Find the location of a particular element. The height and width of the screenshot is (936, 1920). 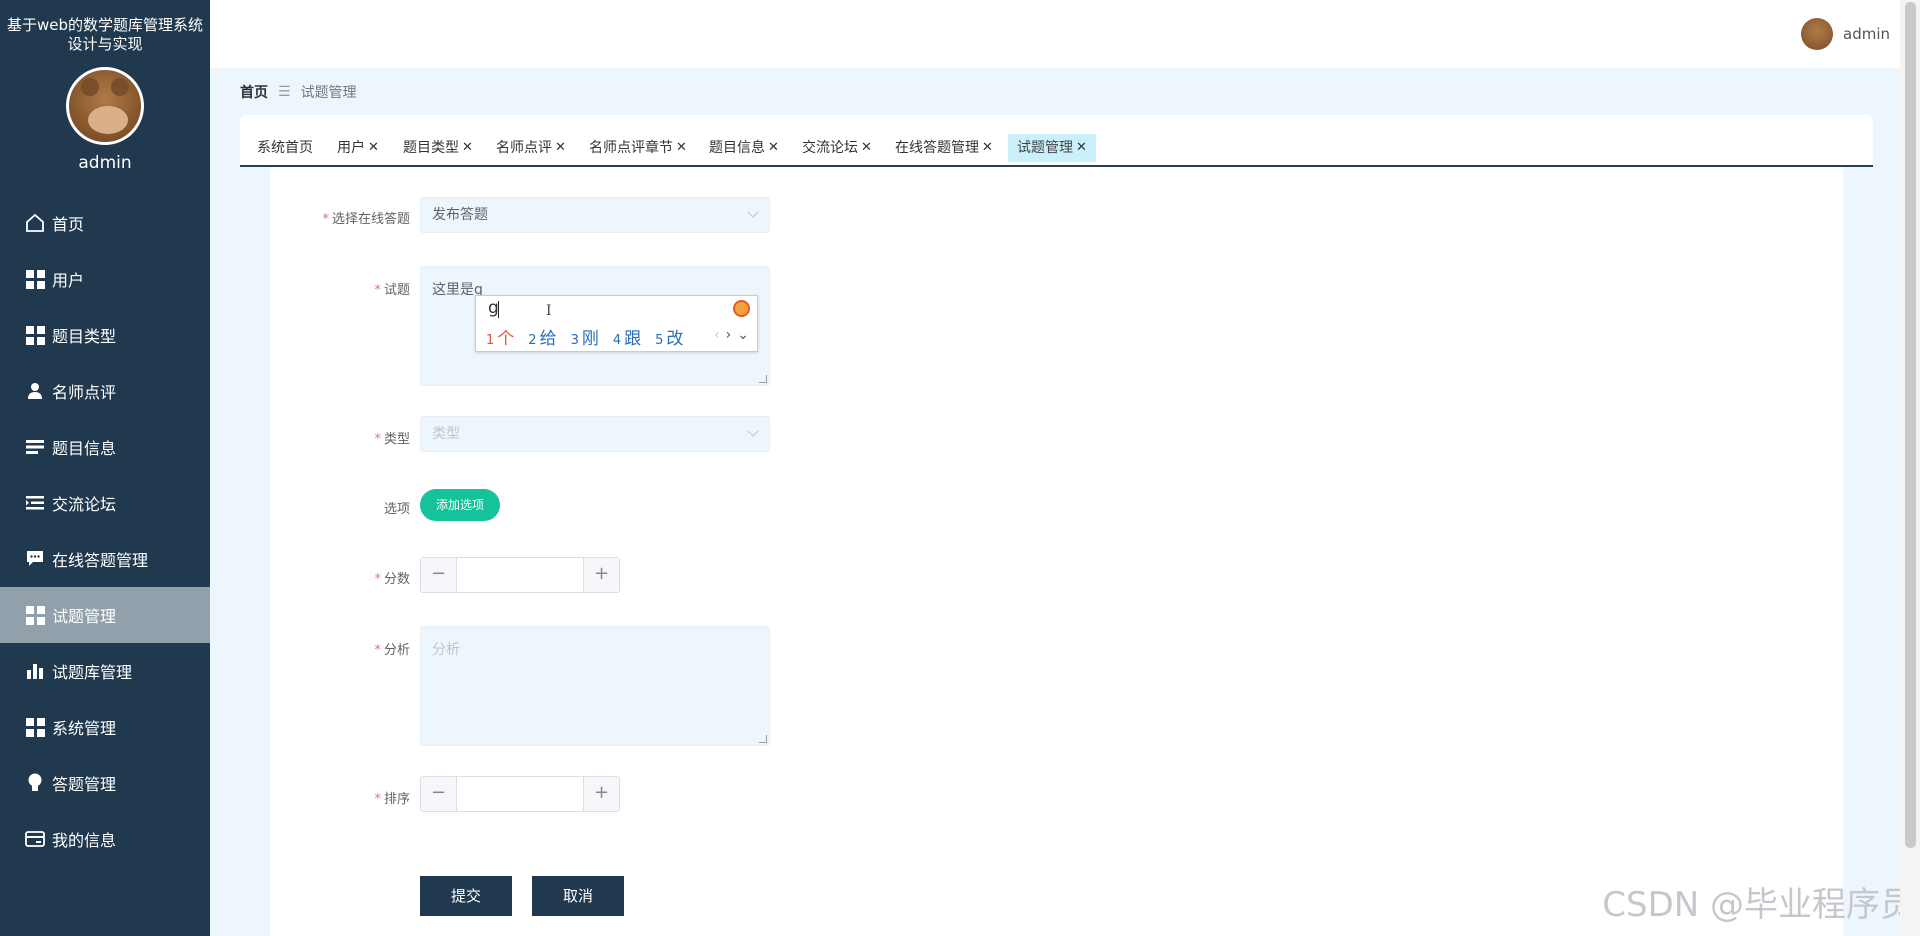

scrollbar is located at coordinates (1910, 468).